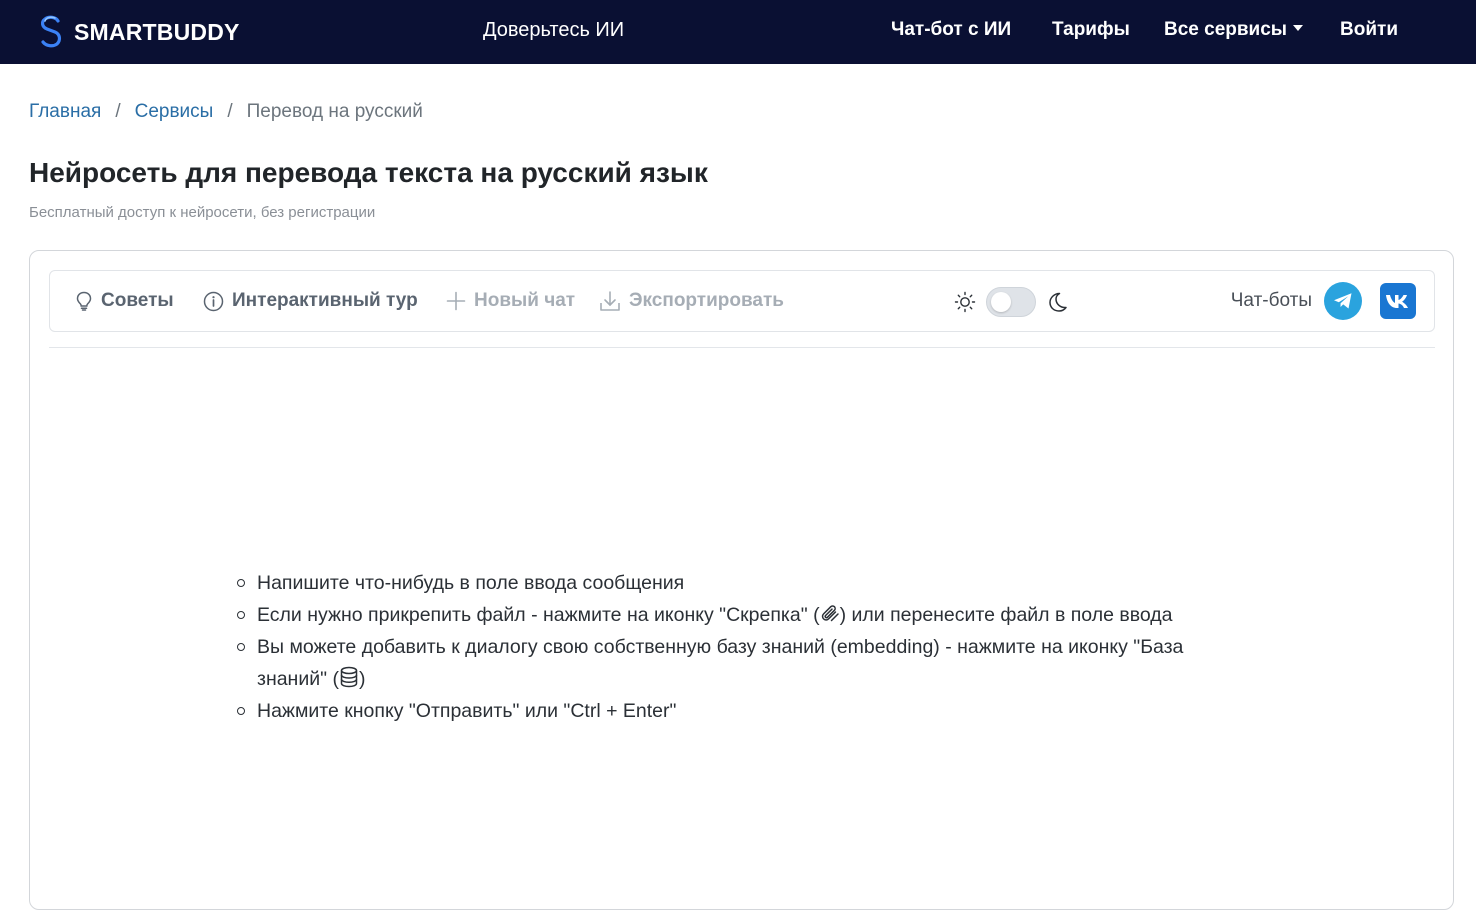 The height and width of the screenshot is (910, 1476). I want to click on toolbar-divider, so click(742, 347).